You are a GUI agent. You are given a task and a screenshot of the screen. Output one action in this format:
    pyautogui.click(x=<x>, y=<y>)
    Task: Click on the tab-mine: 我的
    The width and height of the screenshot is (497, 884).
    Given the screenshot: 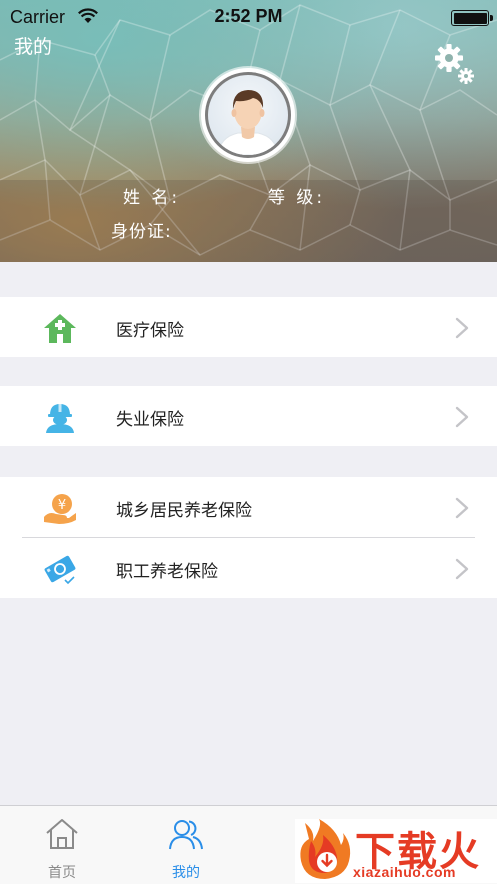 What is the action you would take?
    pyautogui.click(x=186, y=845)
    